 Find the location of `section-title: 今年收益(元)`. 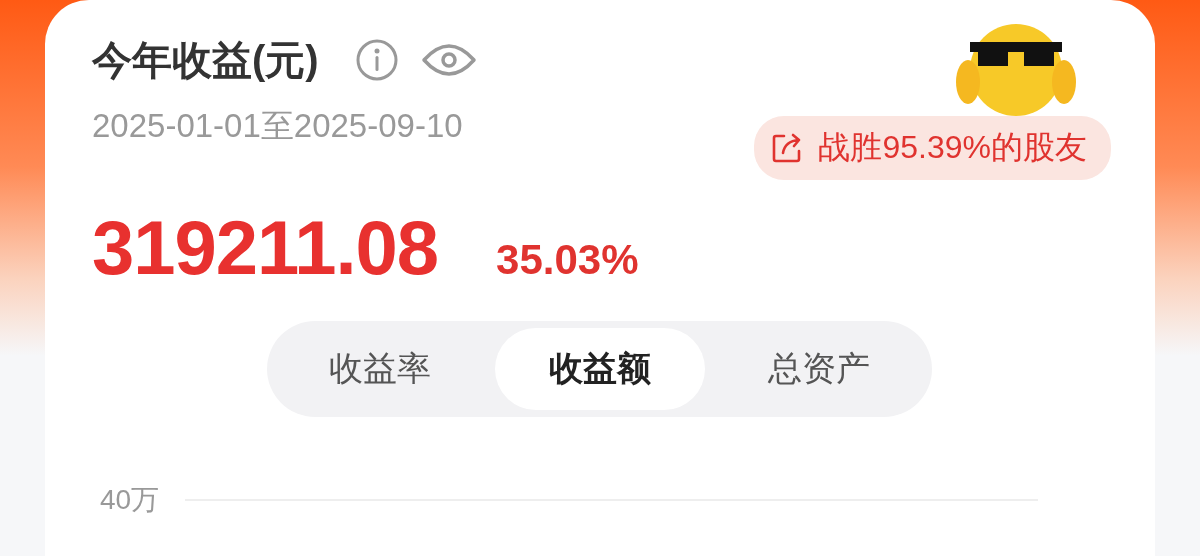

section-title: 今年收益(元) is located at coordinates (205, 60).